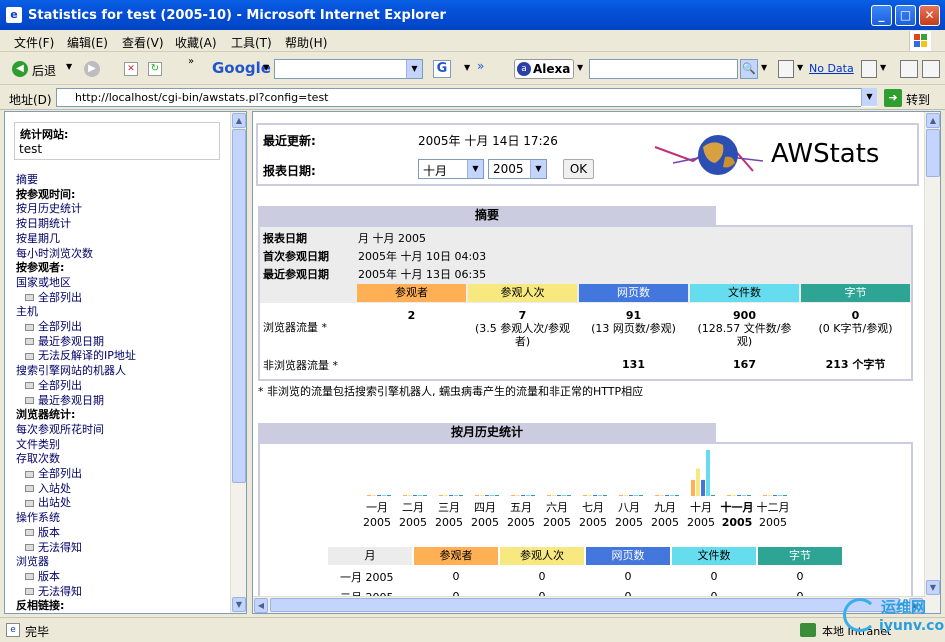 This screenshot has height=642, width=945. I want to click on year-select: 2005 ▼, so click(517, 169).